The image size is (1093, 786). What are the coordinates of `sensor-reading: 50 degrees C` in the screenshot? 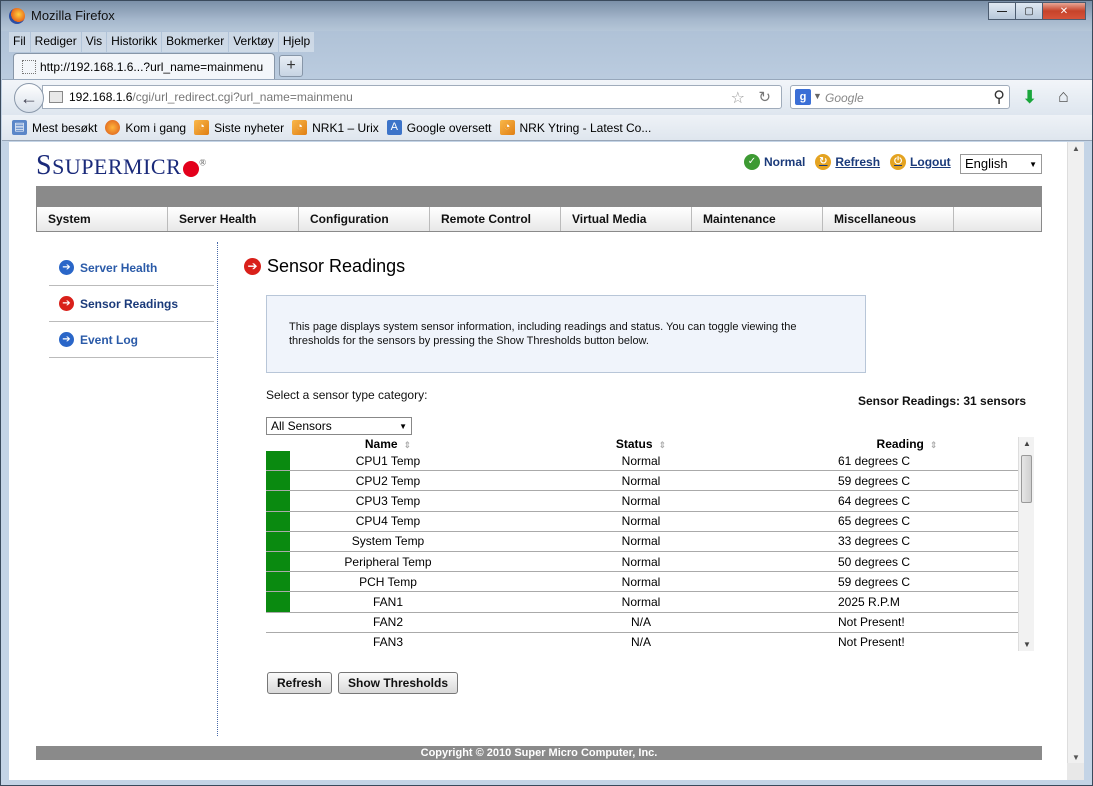 It's located at (874, 561).